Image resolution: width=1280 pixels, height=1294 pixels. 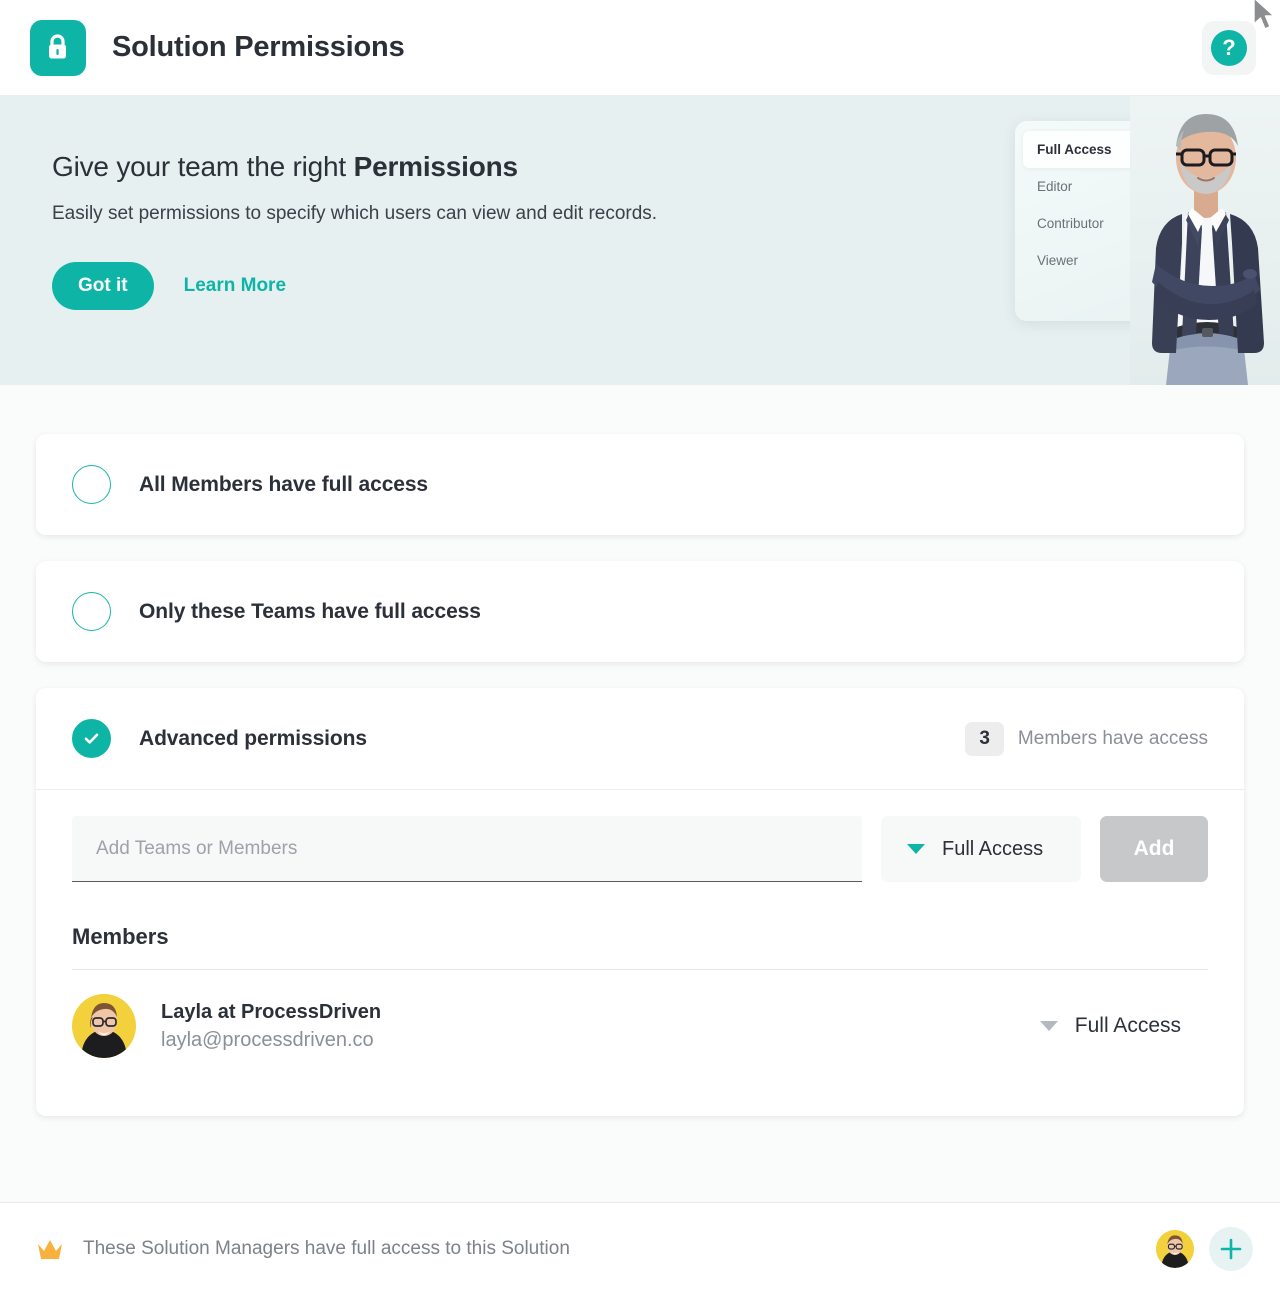 I want to click on member-role-value: Full Access, so click(x=1127, y=1025).